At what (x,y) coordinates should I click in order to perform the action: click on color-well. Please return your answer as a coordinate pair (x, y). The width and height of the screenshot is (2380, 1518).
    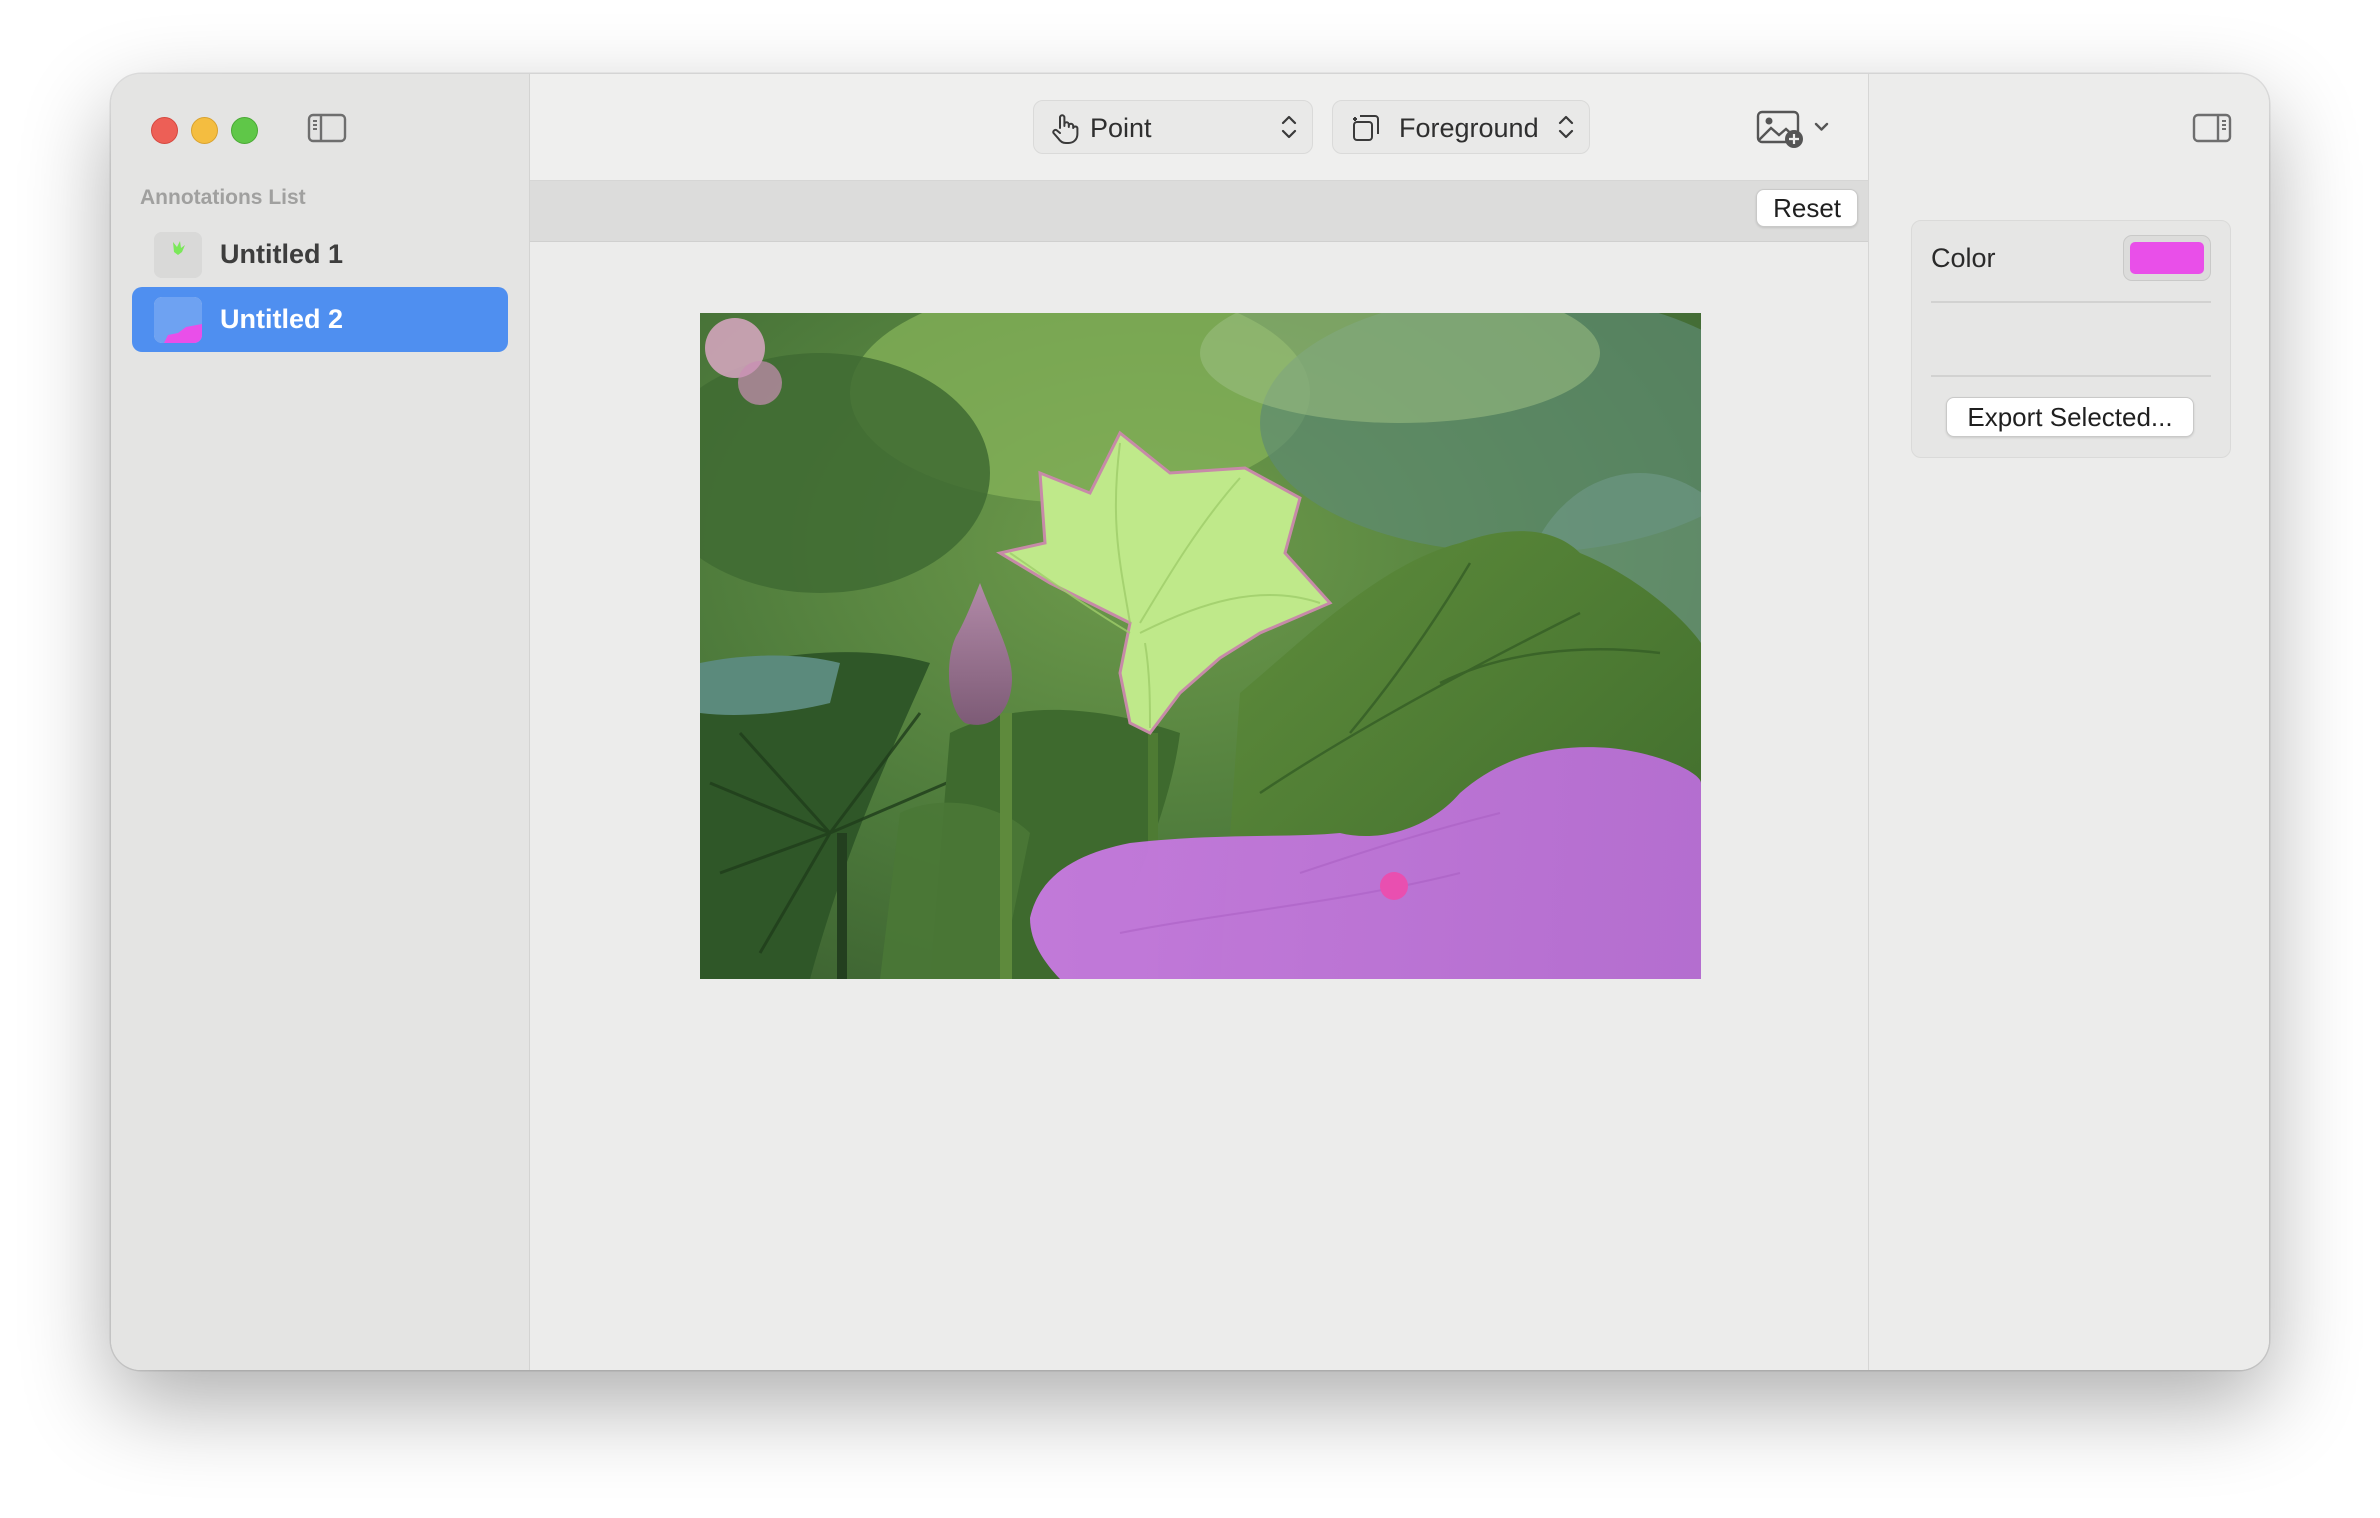
    Looking at the image, I should click on (2167, 258).